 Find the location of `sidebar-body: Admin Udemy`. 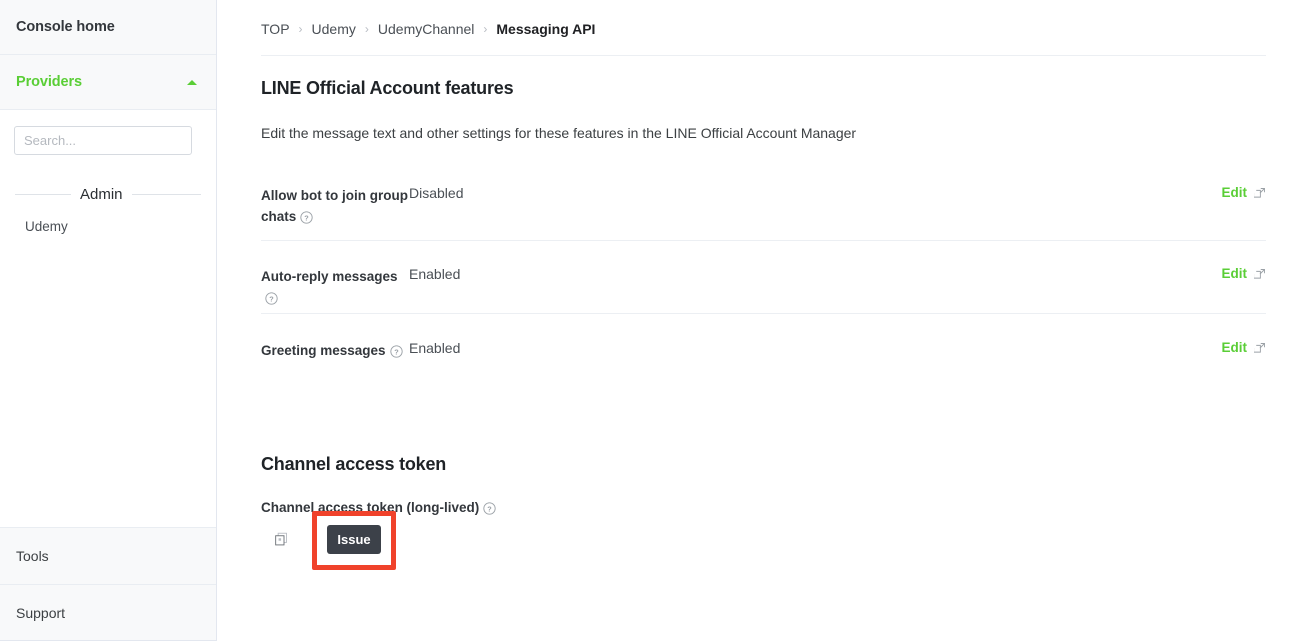

sidebar-body: Admin Udemy is located at coordinates (108, 318).